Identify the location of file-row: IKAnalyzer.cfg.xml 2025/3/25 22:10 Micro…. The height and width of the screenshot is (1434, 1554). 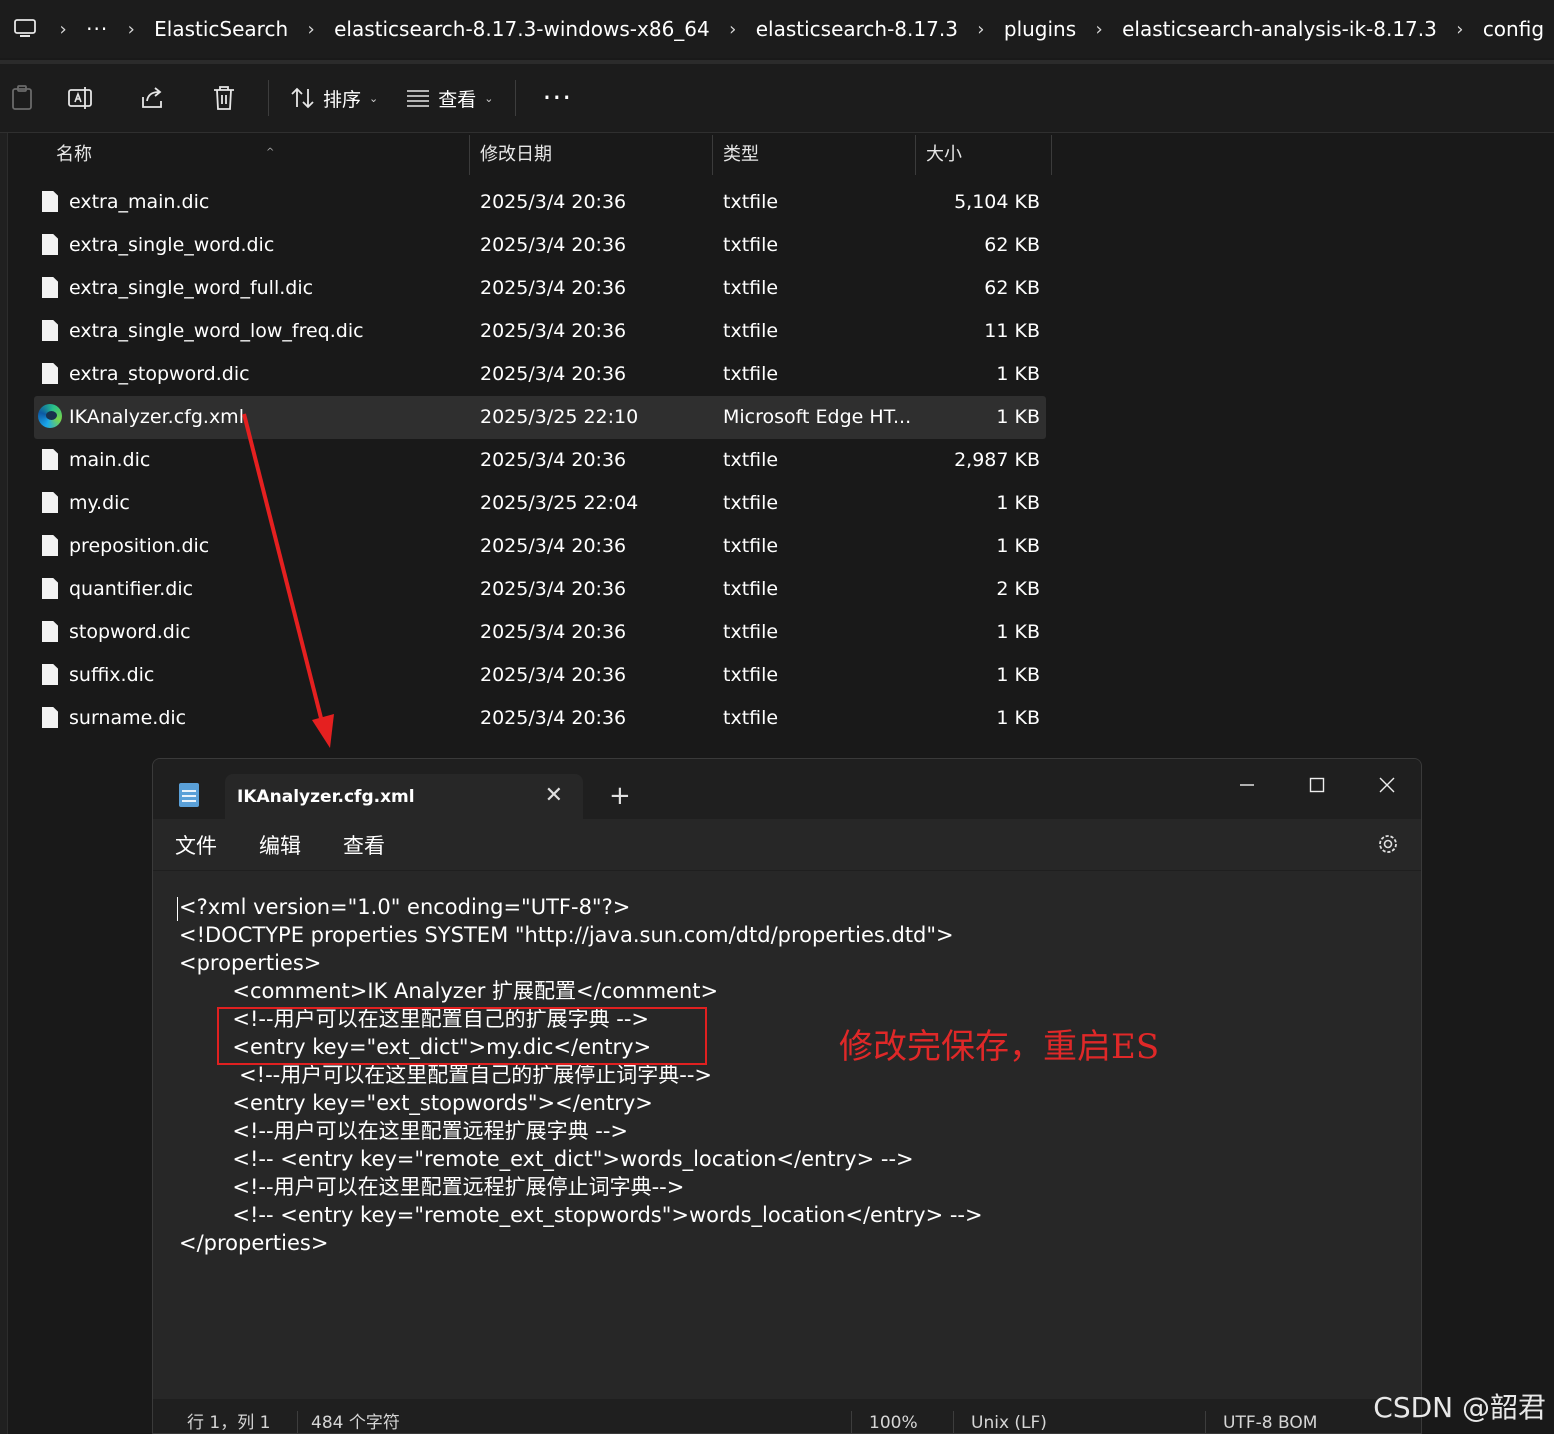
(540, 417).